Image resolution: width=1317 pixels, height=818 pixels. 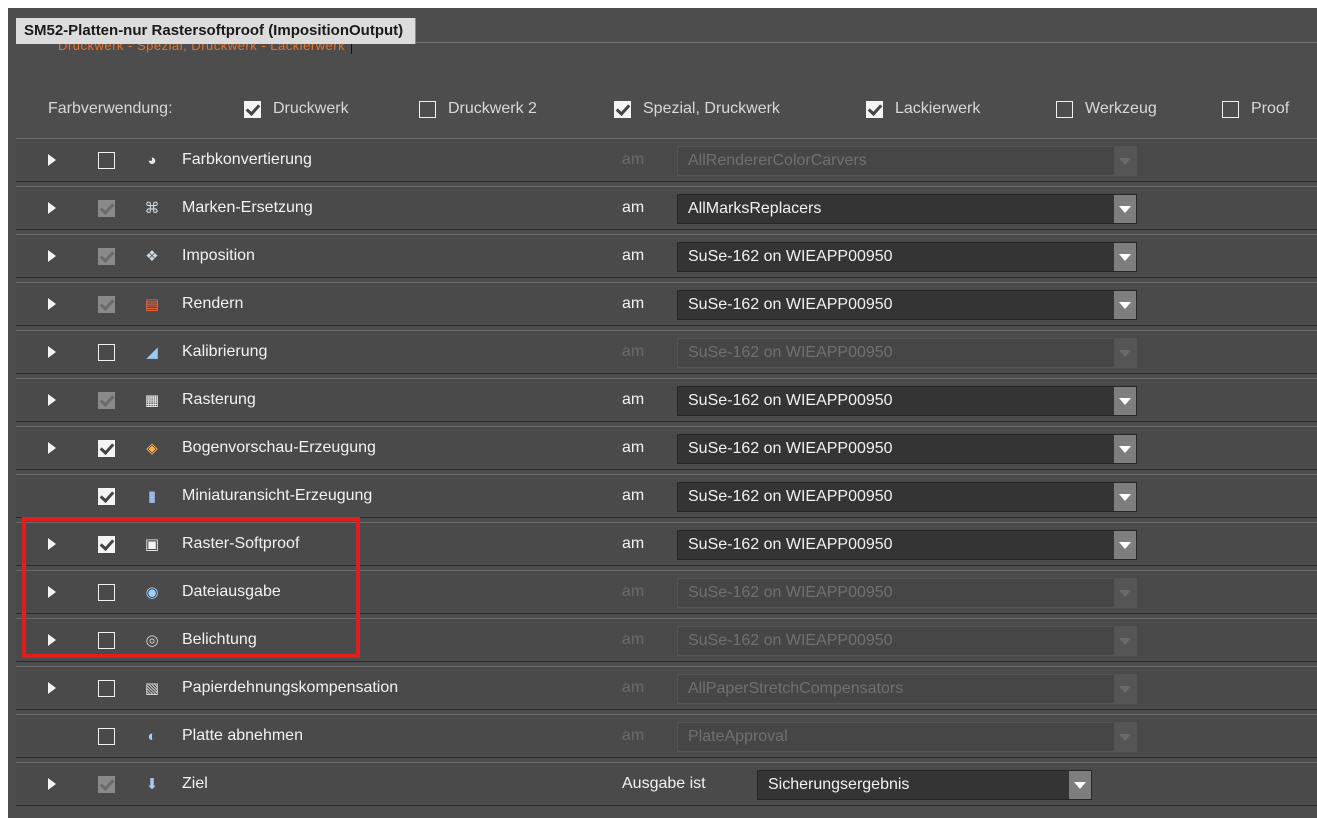 What do you see at coordinates (279, 447) in the screenshot?
I see `process-label: Bogenvorschau-Erzeugung` at bounding box center [279, 447].